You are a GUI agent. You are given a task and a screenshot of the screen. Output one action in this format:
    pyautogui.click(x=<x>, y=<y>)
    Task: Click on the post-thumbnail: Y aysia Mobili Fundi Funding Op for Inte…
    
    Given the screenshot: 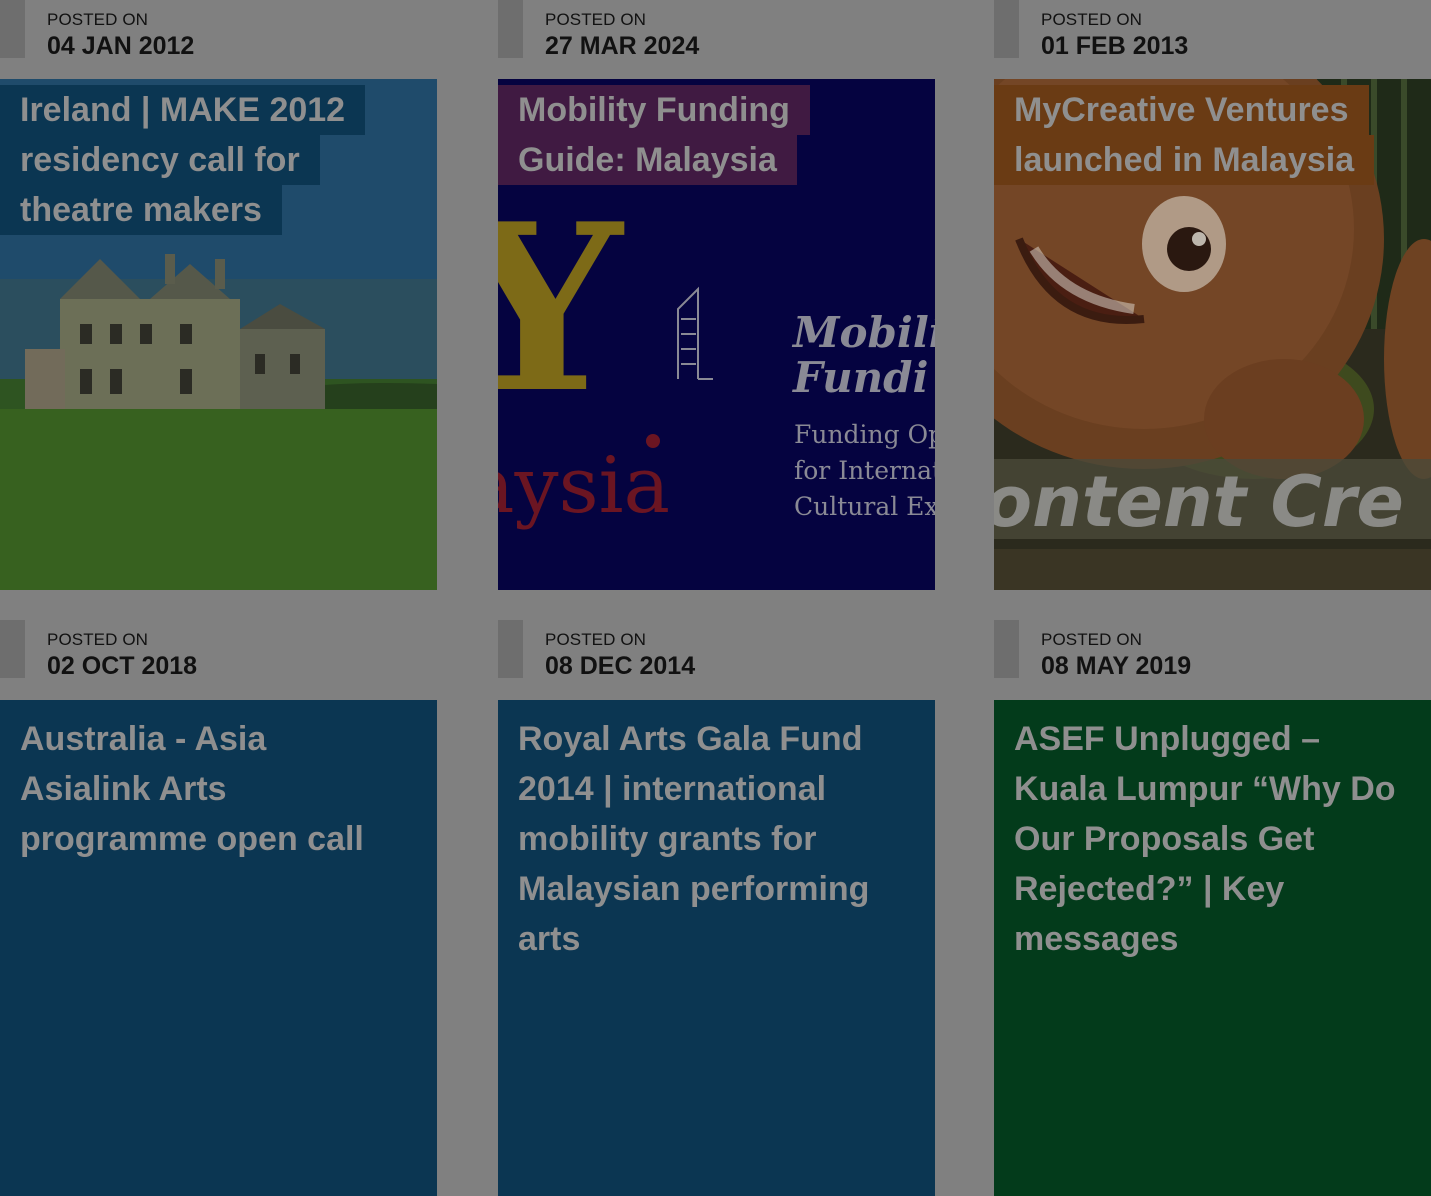 What is the action you would take?
    pyautogui.click(x=716, y=334)
    